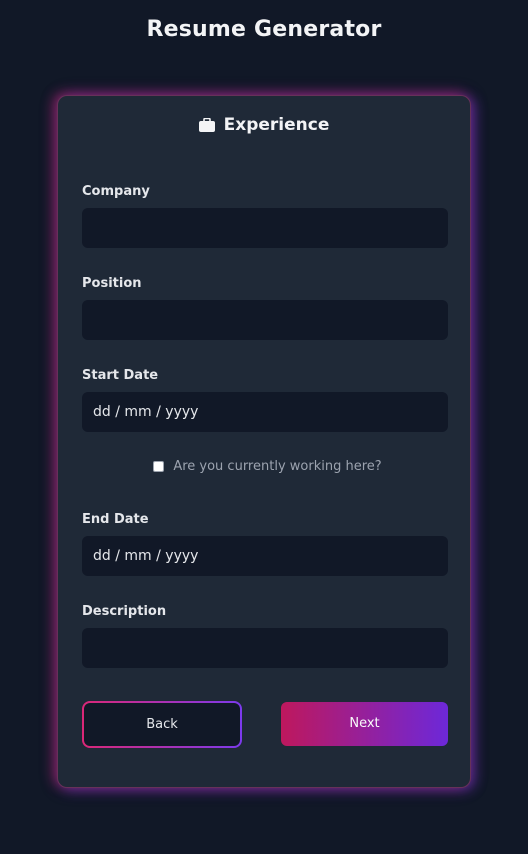 Image resolution: width=528 pixels, height=854 pixels. I want to click on briefcase-icon, so click(206, 125).